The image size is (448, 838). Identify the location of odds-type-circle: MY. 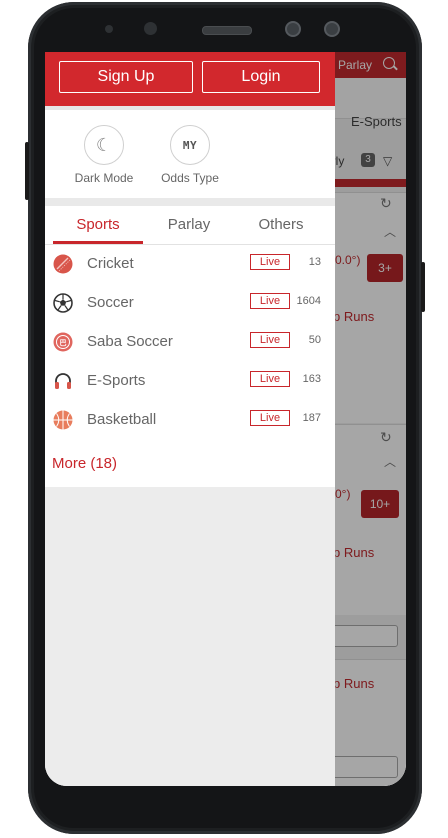
(190, 145).